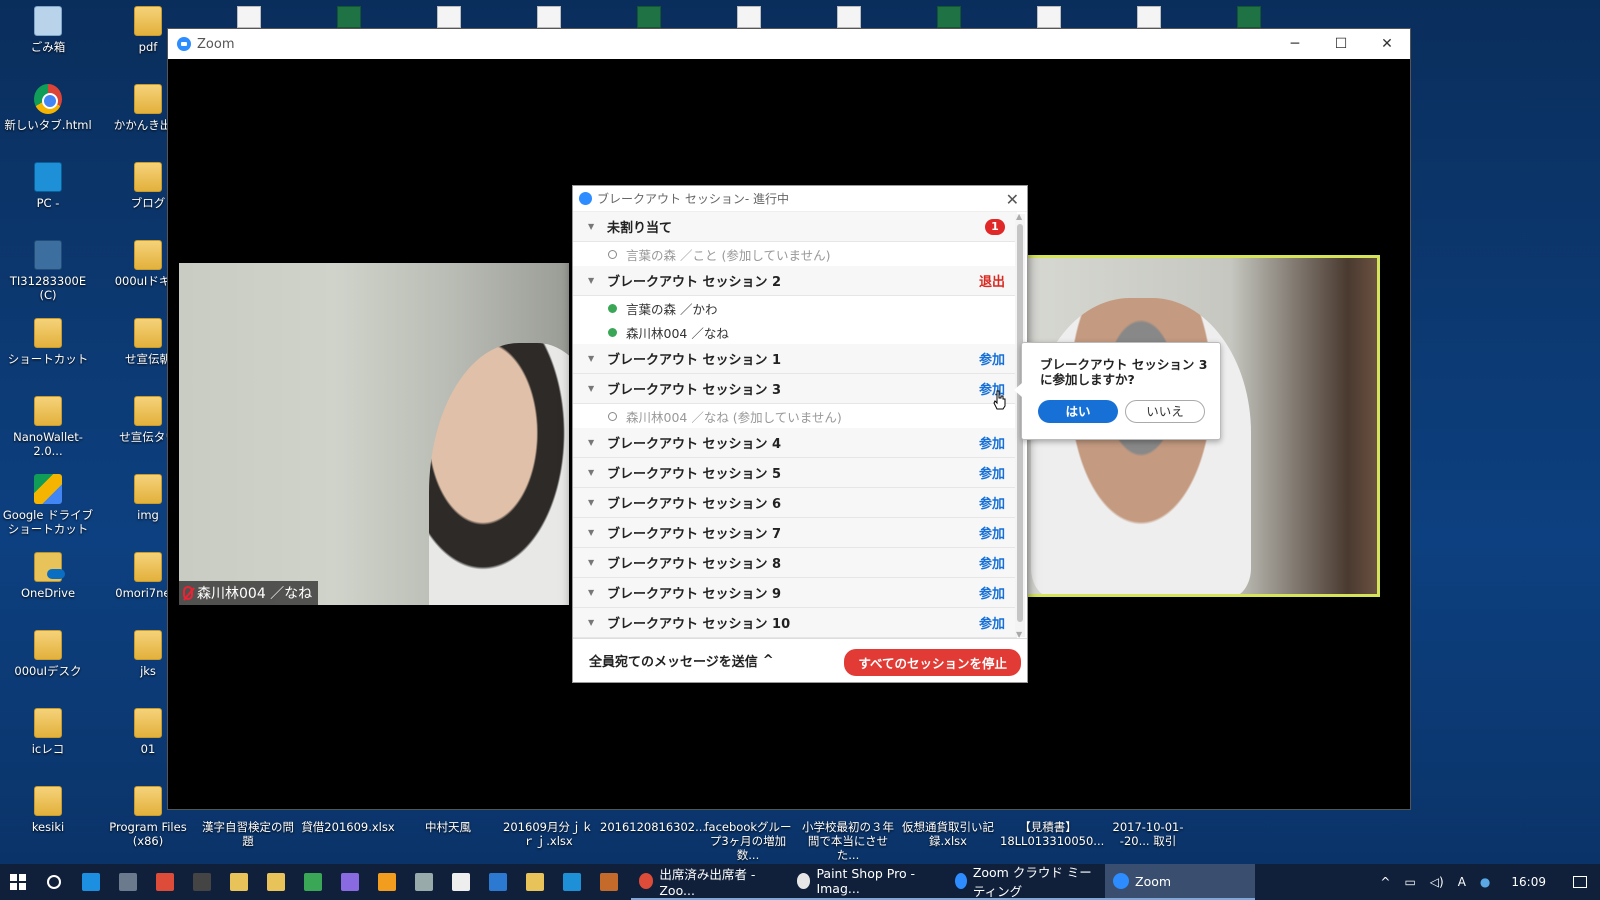  I want to click on minimize-button: ─, so click(1295, 44).